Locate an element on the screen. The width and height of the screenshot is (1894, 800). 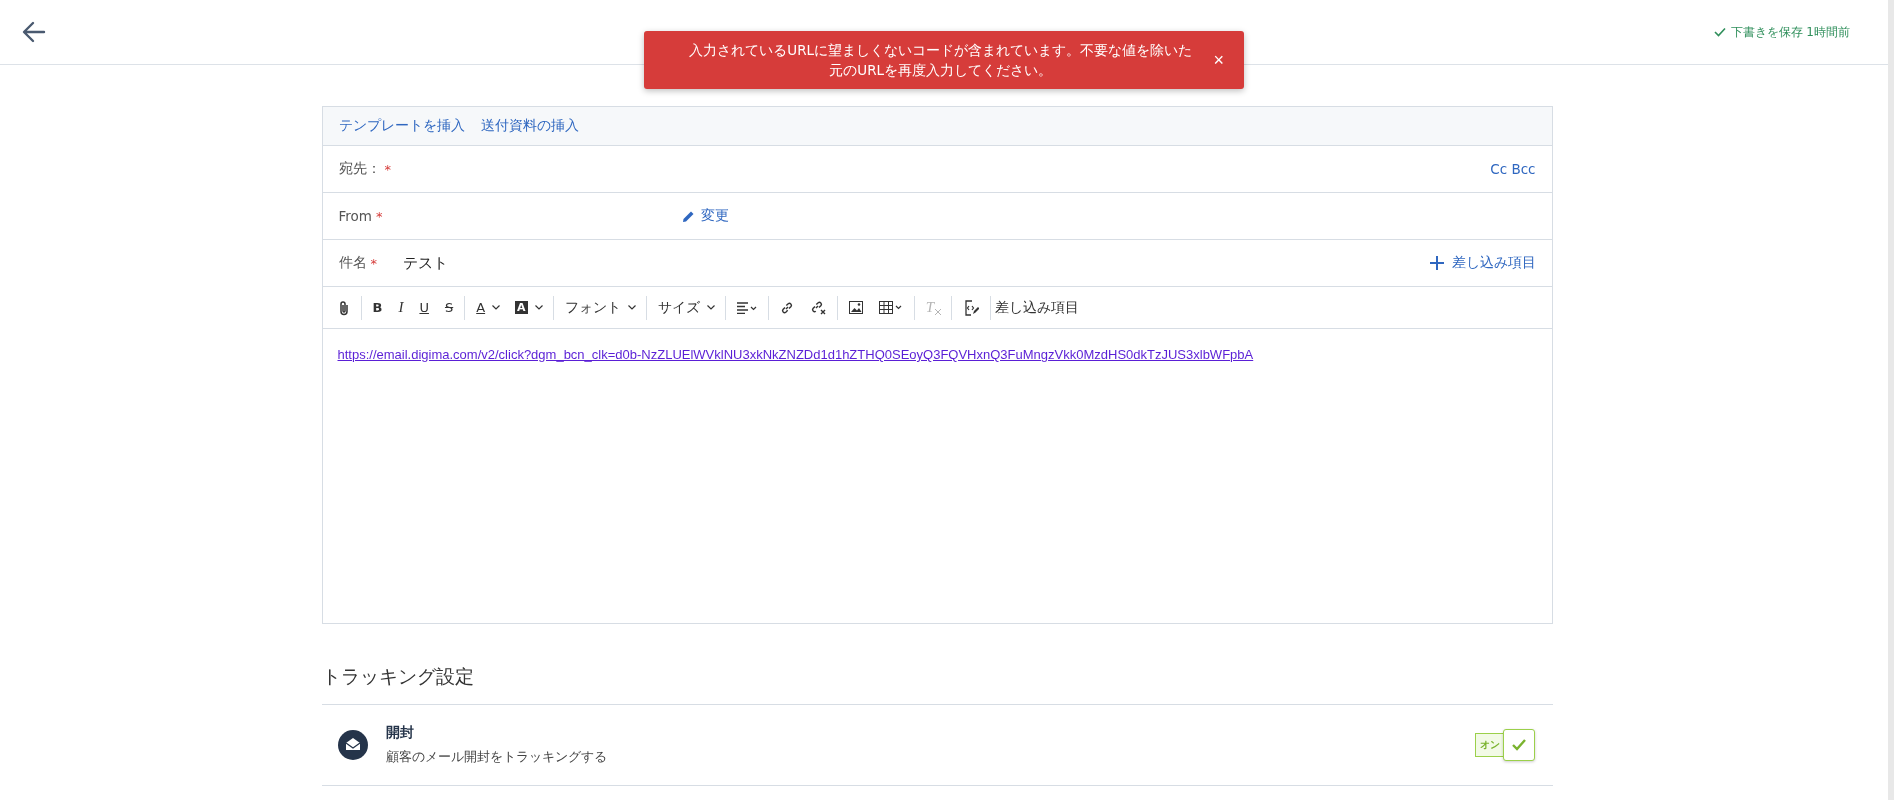
envelope-icon is located at coordinates (352, 745).